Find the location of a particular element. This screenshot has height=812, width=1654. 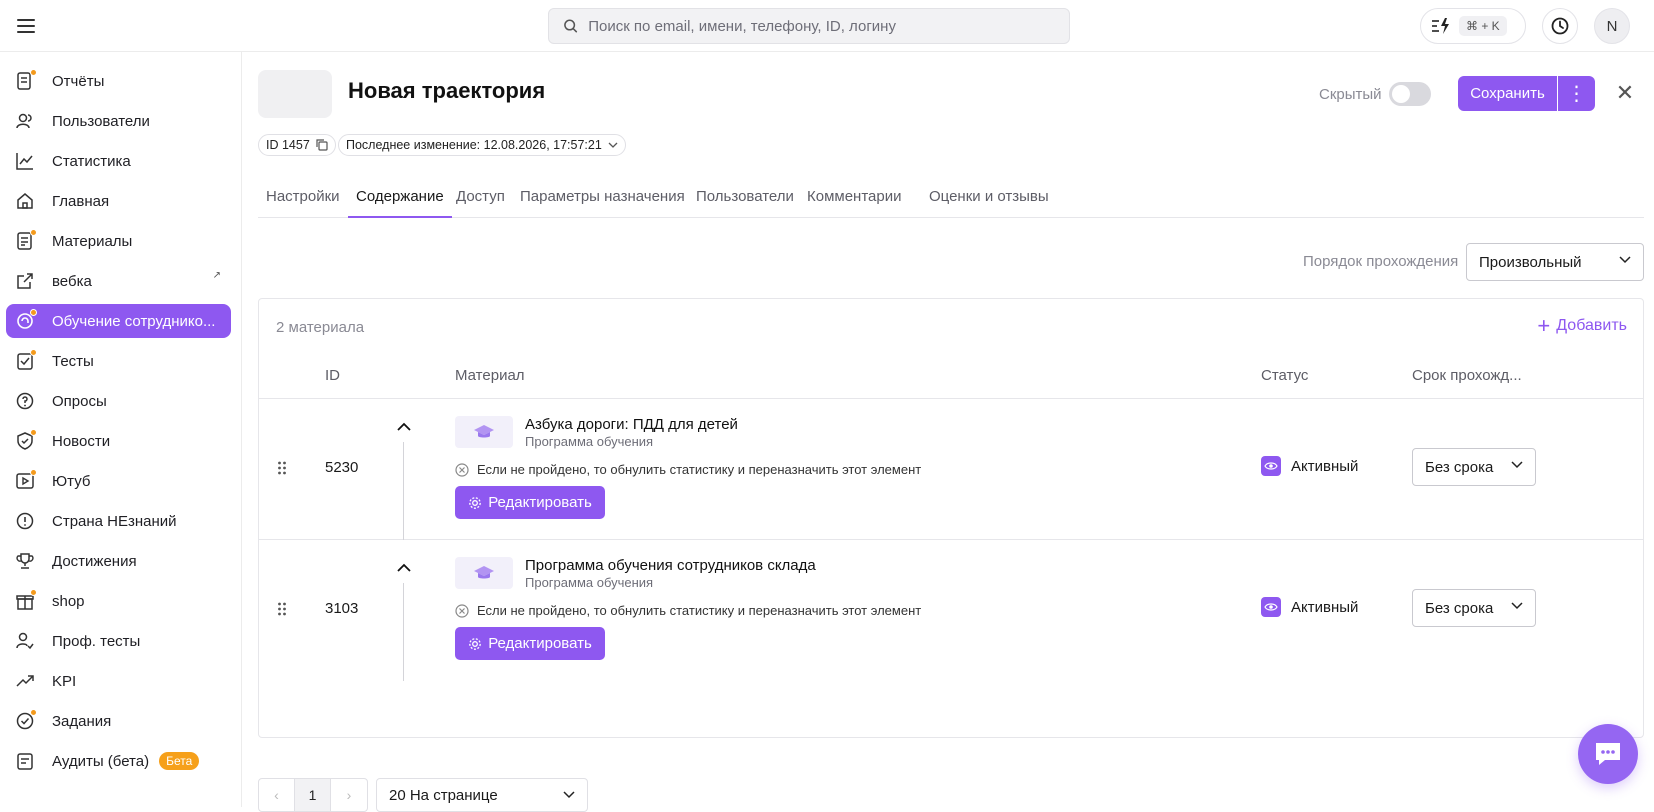

cover-image is located at coordinates (295, 94).